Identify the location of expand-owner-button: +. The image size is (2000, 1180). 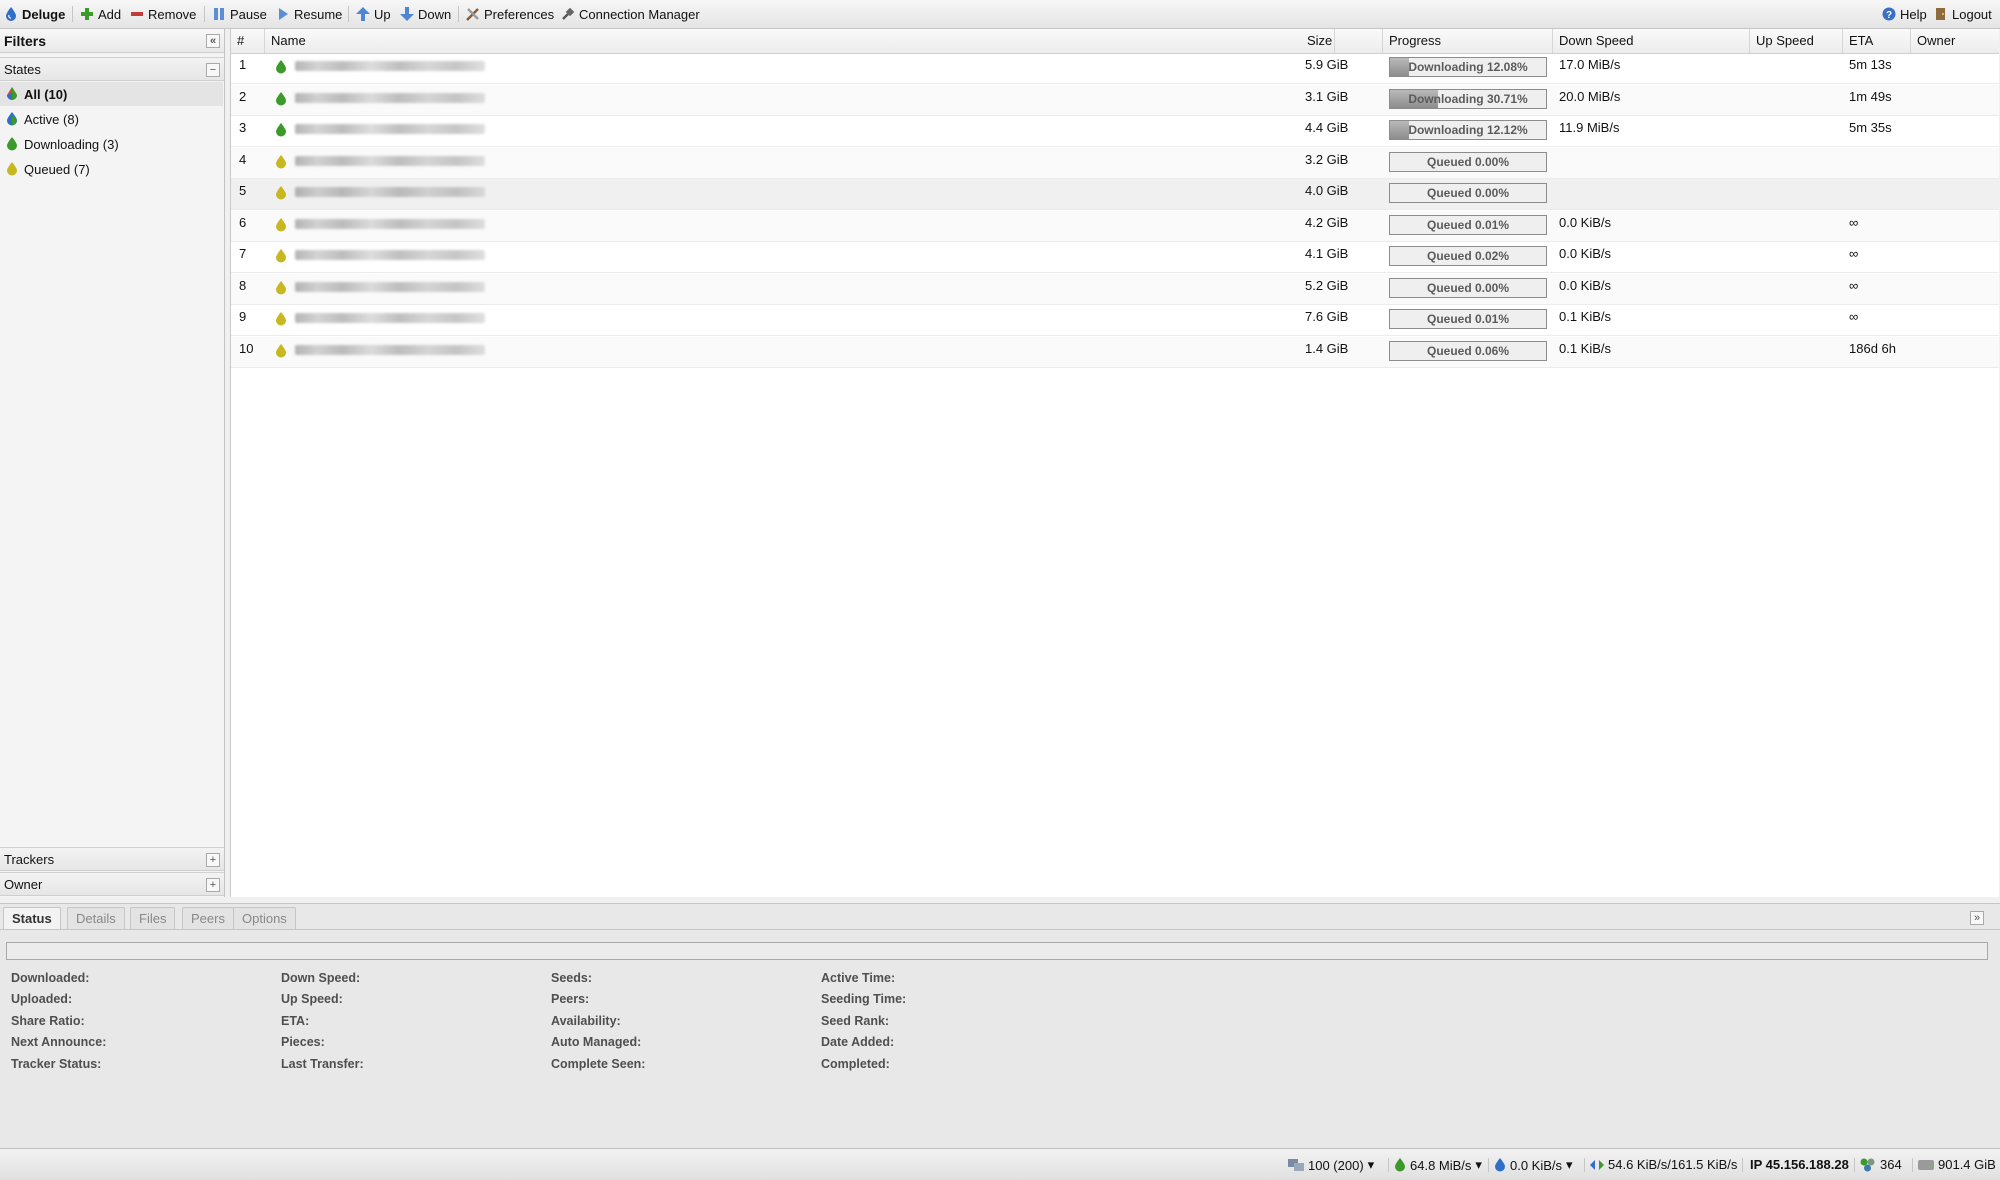
(213, 885).